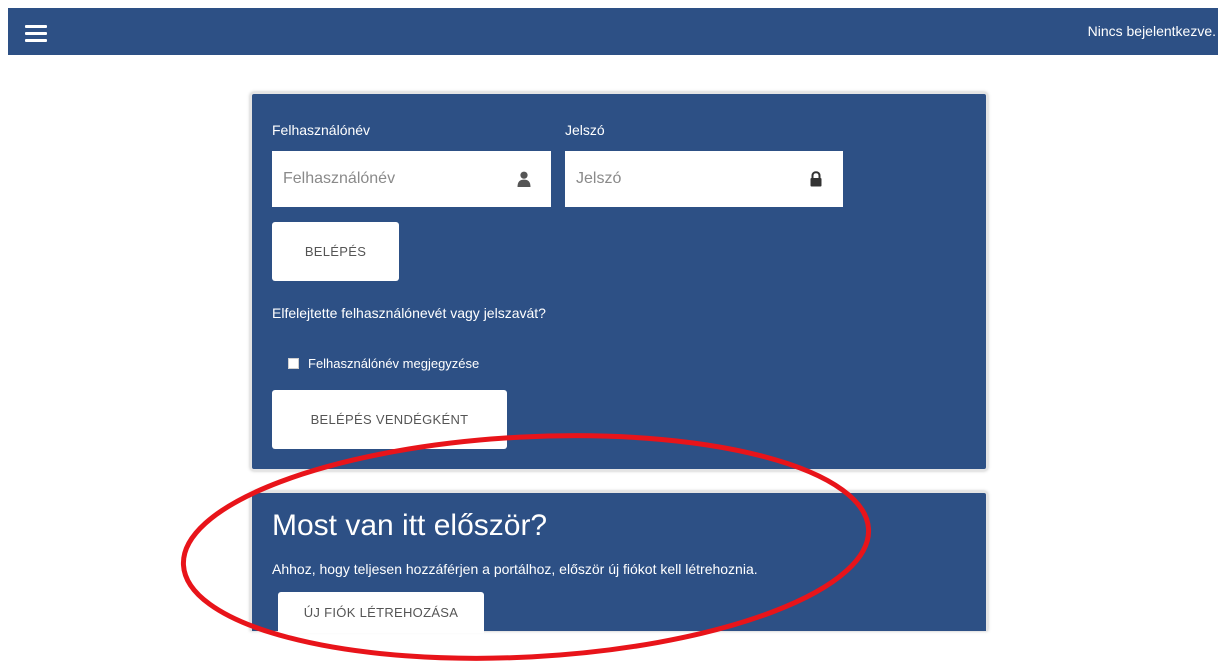 Image resolution: width=1218 pixels, height=664 pixels. What do you see at coordinates (1151, 31) in the screenshot?
I see `login-status-text: Nincs bejelentkezve.` at bounding box center [1151, 31].